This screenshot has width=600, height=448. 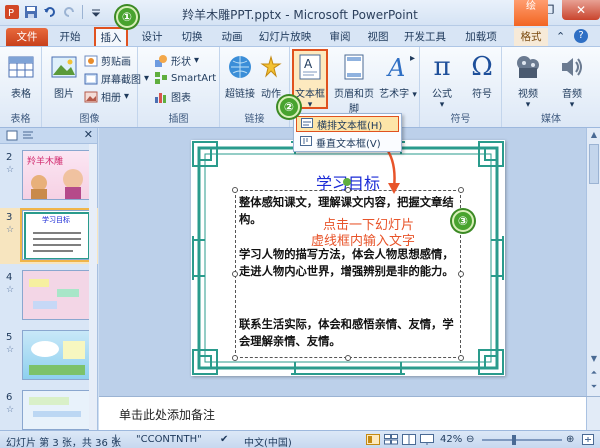 I want to click on audio-button: 音频 ▾, so click(x=572, y=80).